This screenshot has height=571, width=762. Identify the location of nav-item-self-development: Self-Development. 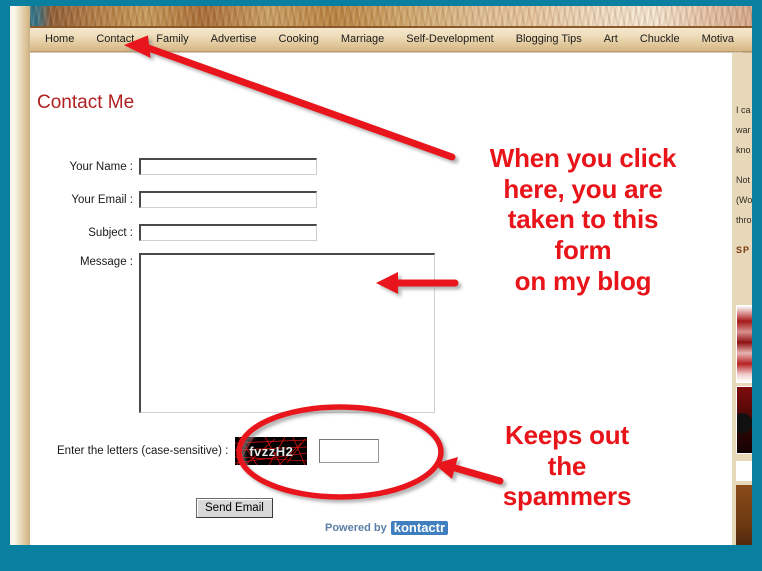
(449, 39).